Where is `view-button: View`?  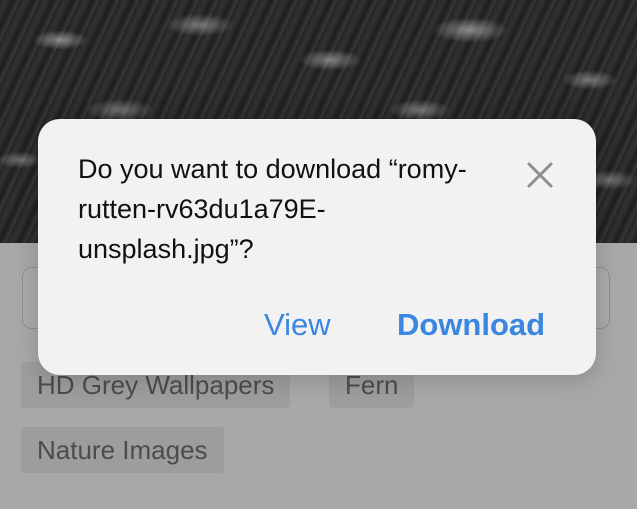
view-button: View is located at coordinates (297, 325).